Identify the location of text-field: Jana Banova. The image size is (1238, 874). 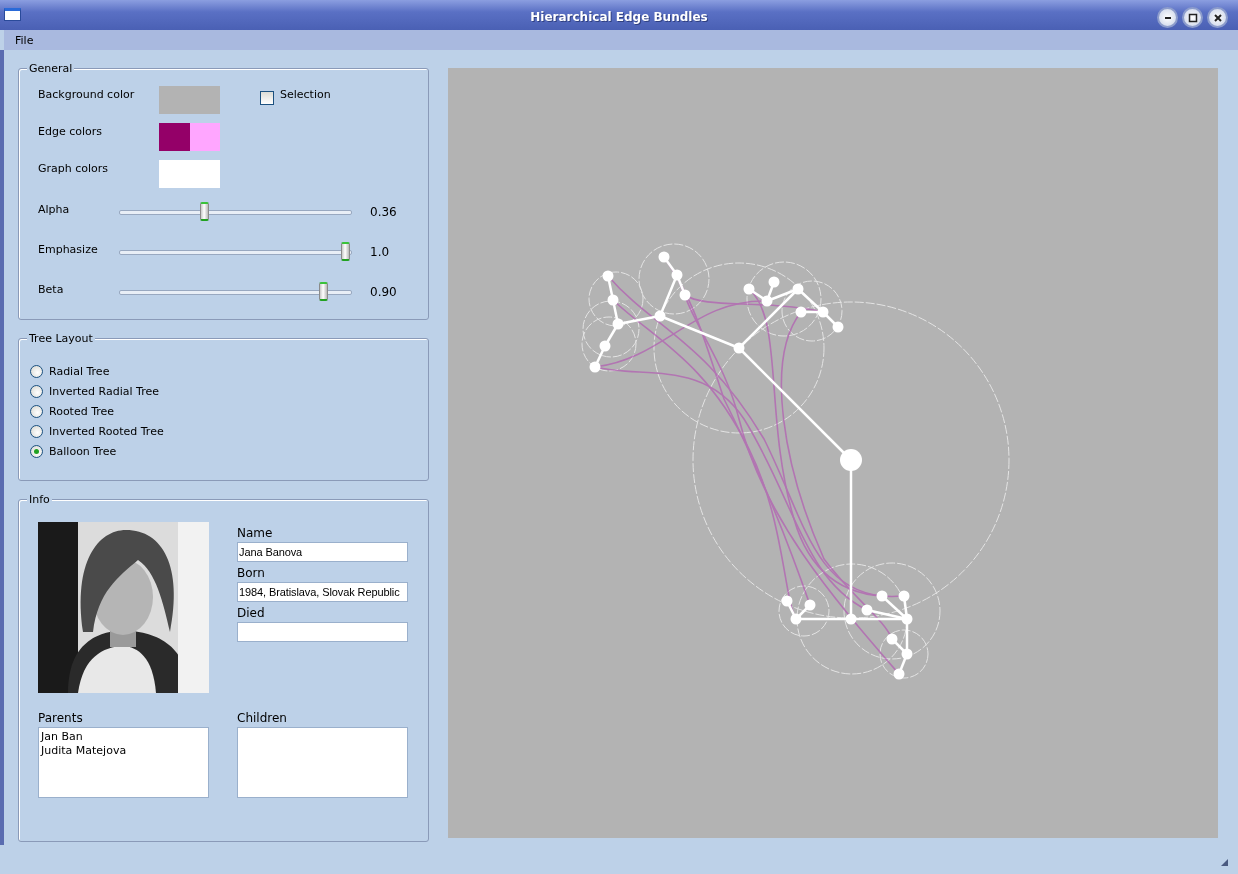
(322, 552).